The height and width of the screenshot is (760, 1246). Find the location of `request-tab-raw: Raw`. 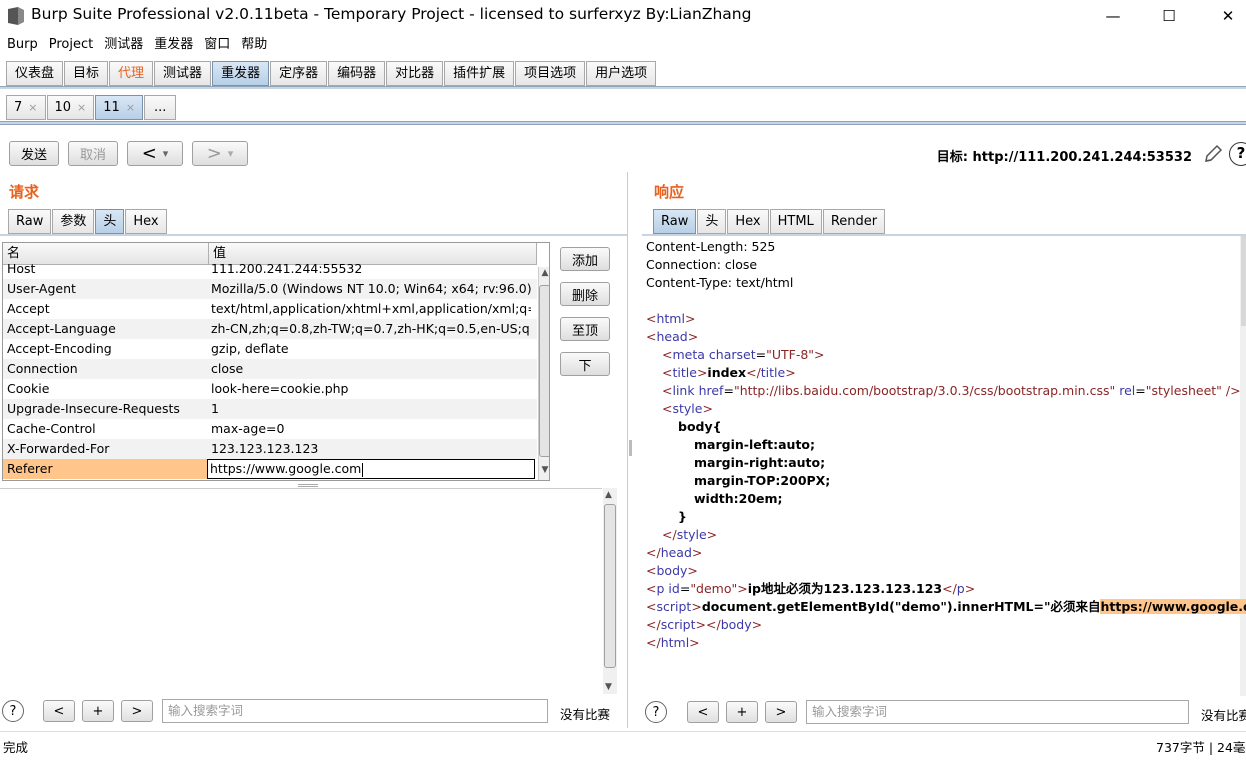

request-tab-raw: Raw is located at coordinates (30, 221).